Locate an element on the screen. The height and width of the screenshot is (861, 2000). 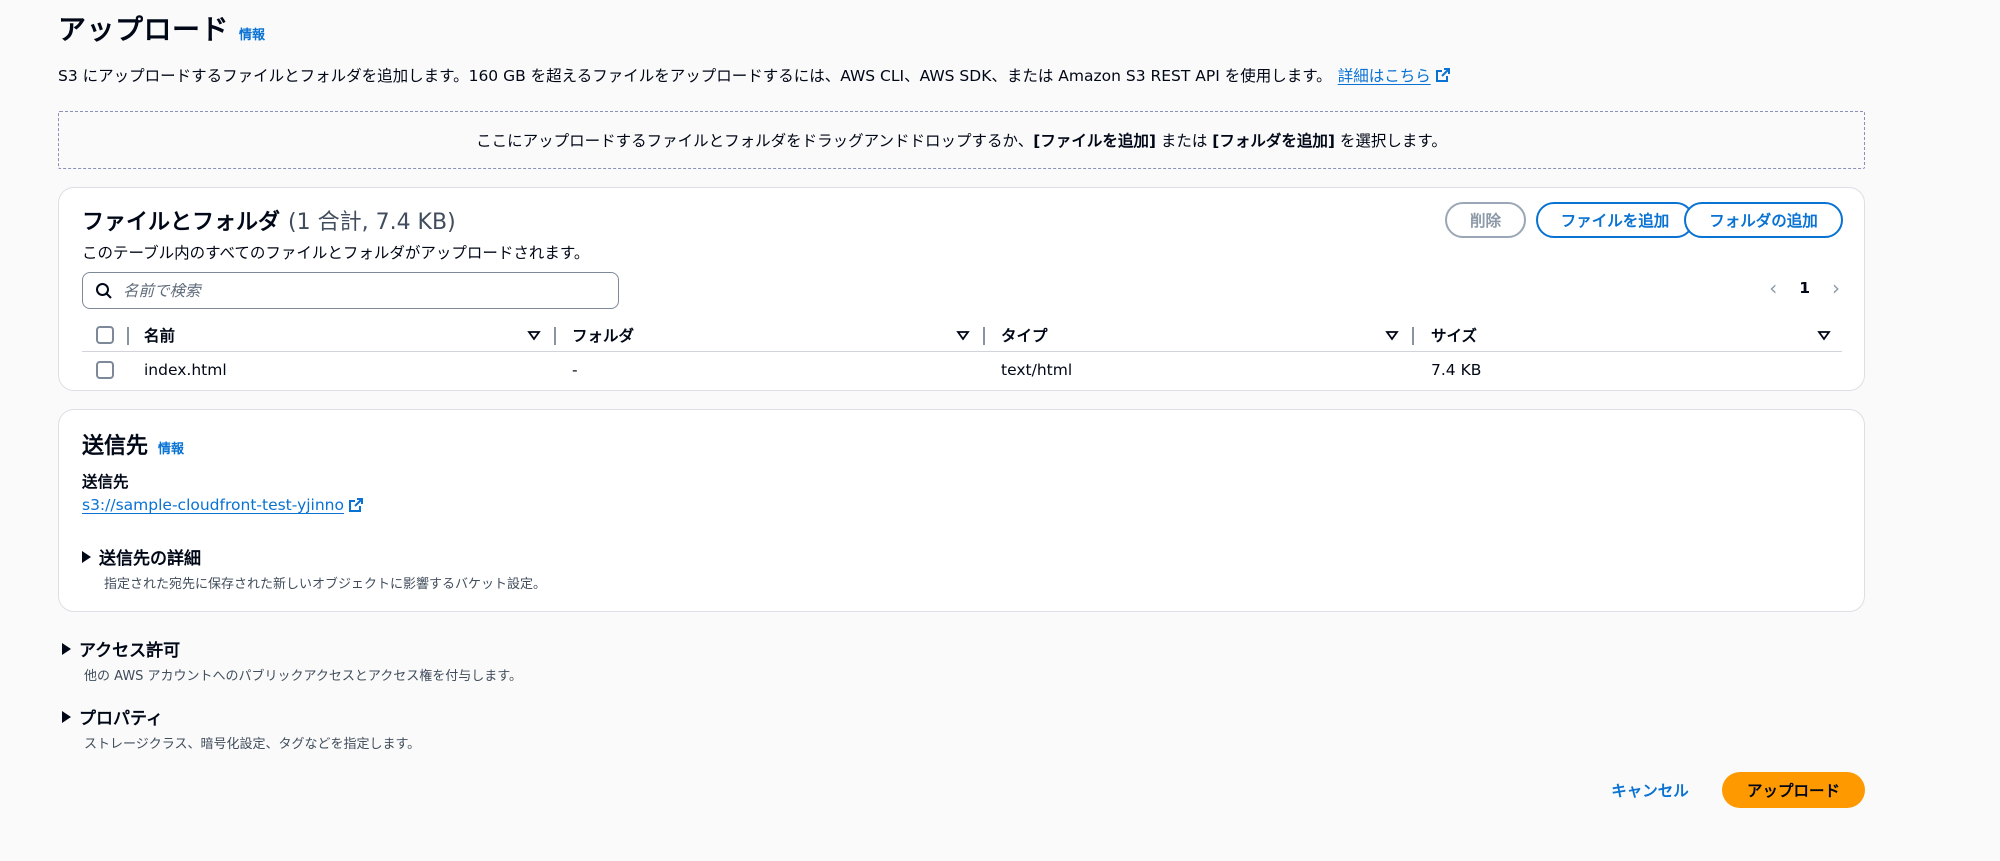
permissions-title: アクセス許可 is located at coordinates (130, 651).